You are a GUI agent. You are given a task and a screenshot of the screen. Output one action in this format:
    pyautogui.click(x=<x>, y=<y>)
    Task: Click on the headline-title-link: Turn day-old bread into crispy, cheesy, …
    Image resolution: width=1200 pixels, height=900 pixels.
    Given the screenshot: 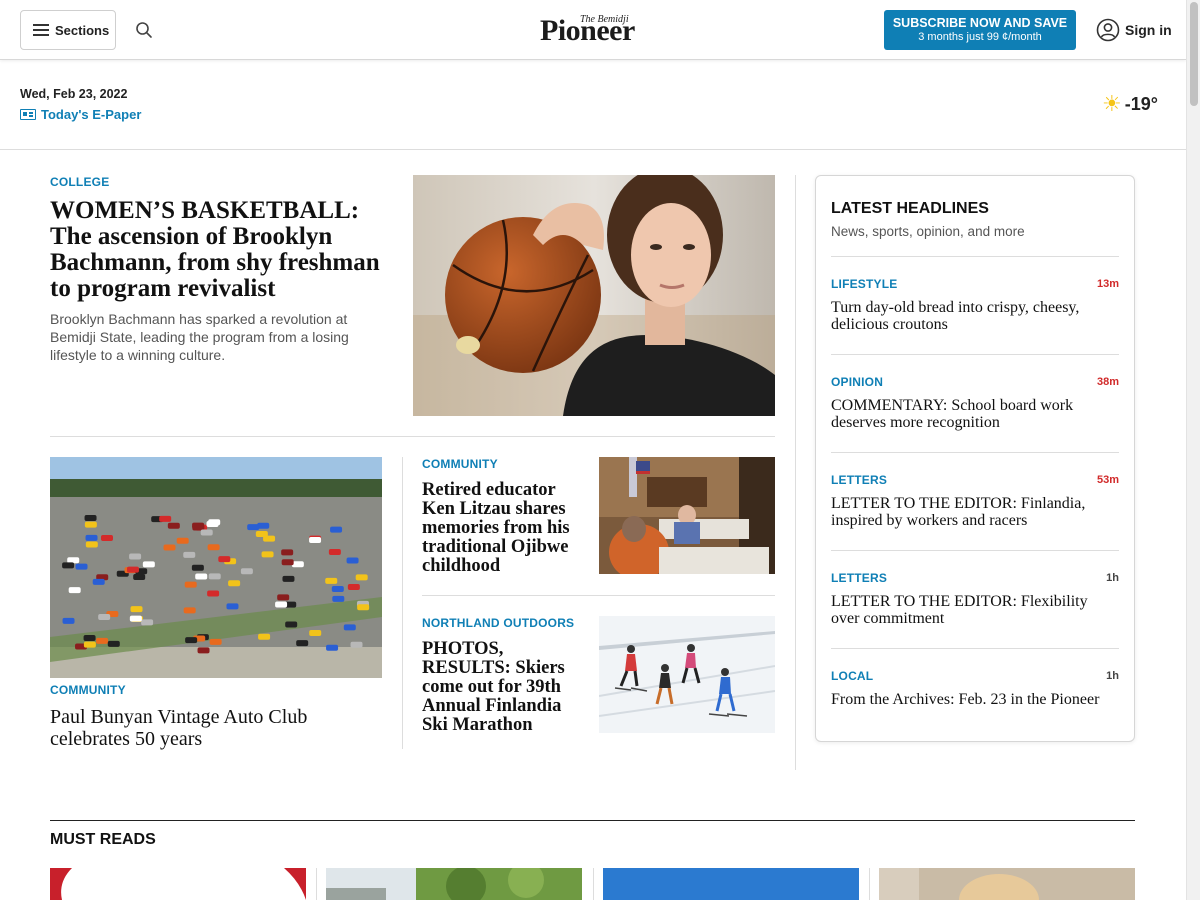 What is the action you would take?
    pyautogui.click(x=975, y=316)
    